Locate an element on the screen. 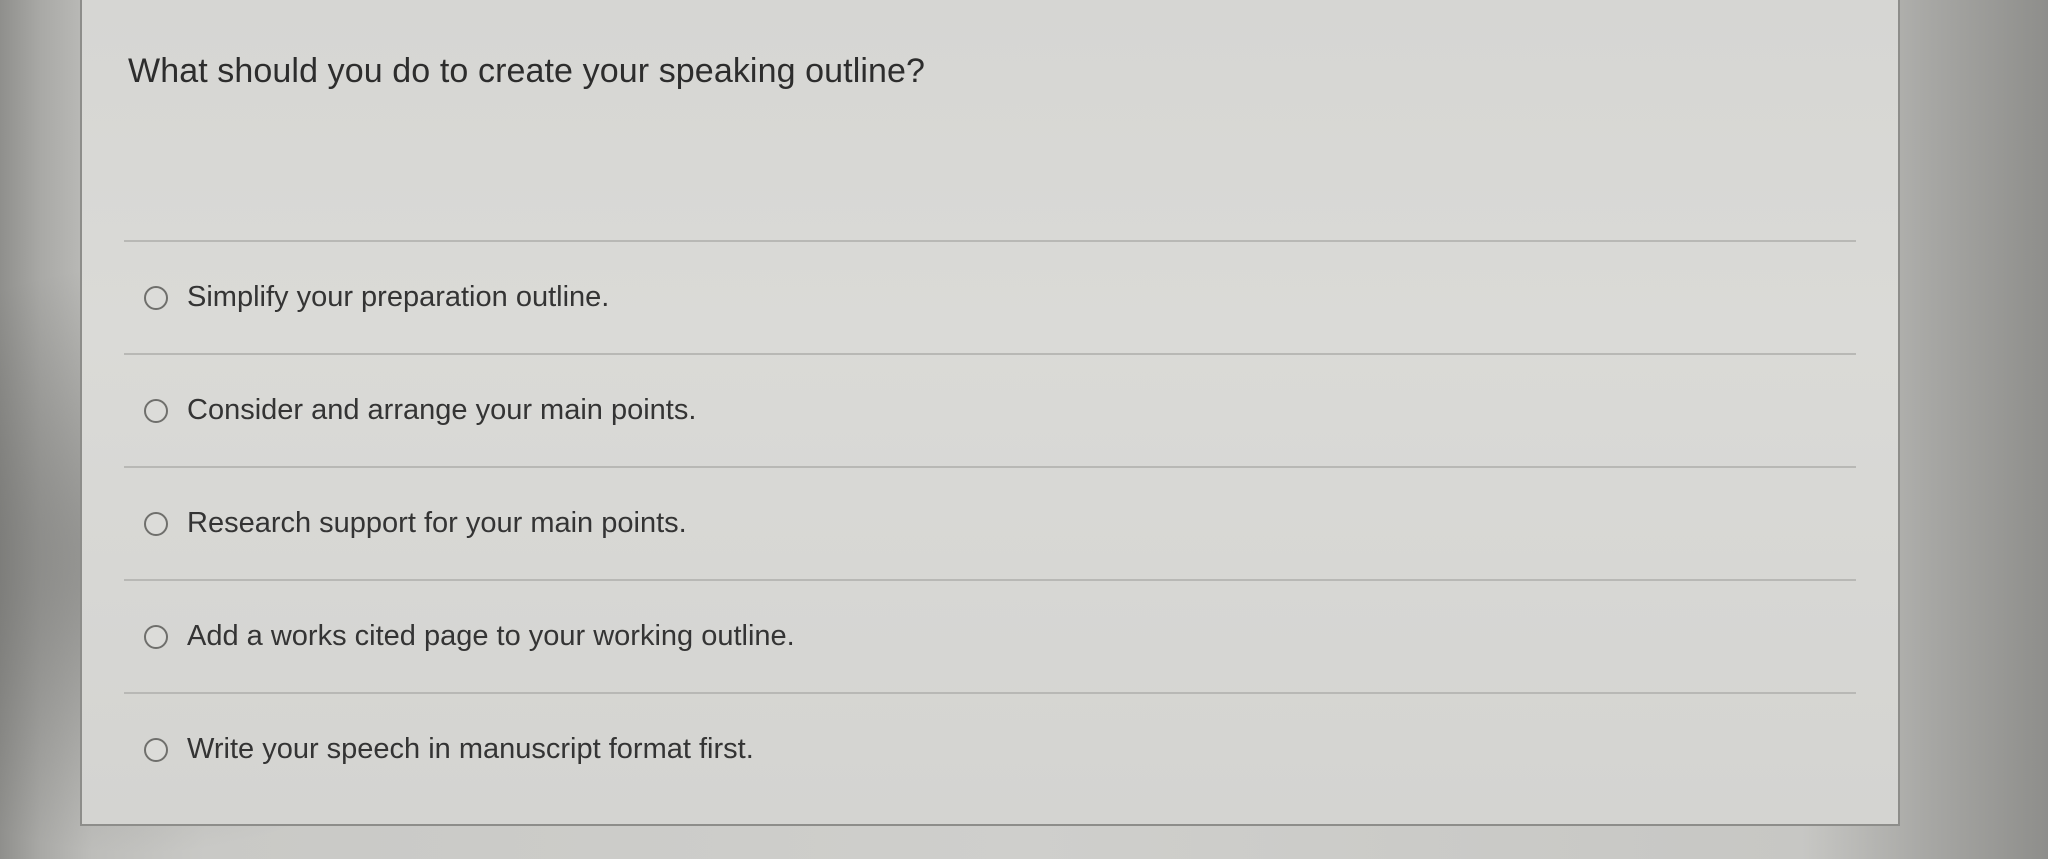  option-simplify: Simplify your preparation outline. is located at coordinates (990, 297).